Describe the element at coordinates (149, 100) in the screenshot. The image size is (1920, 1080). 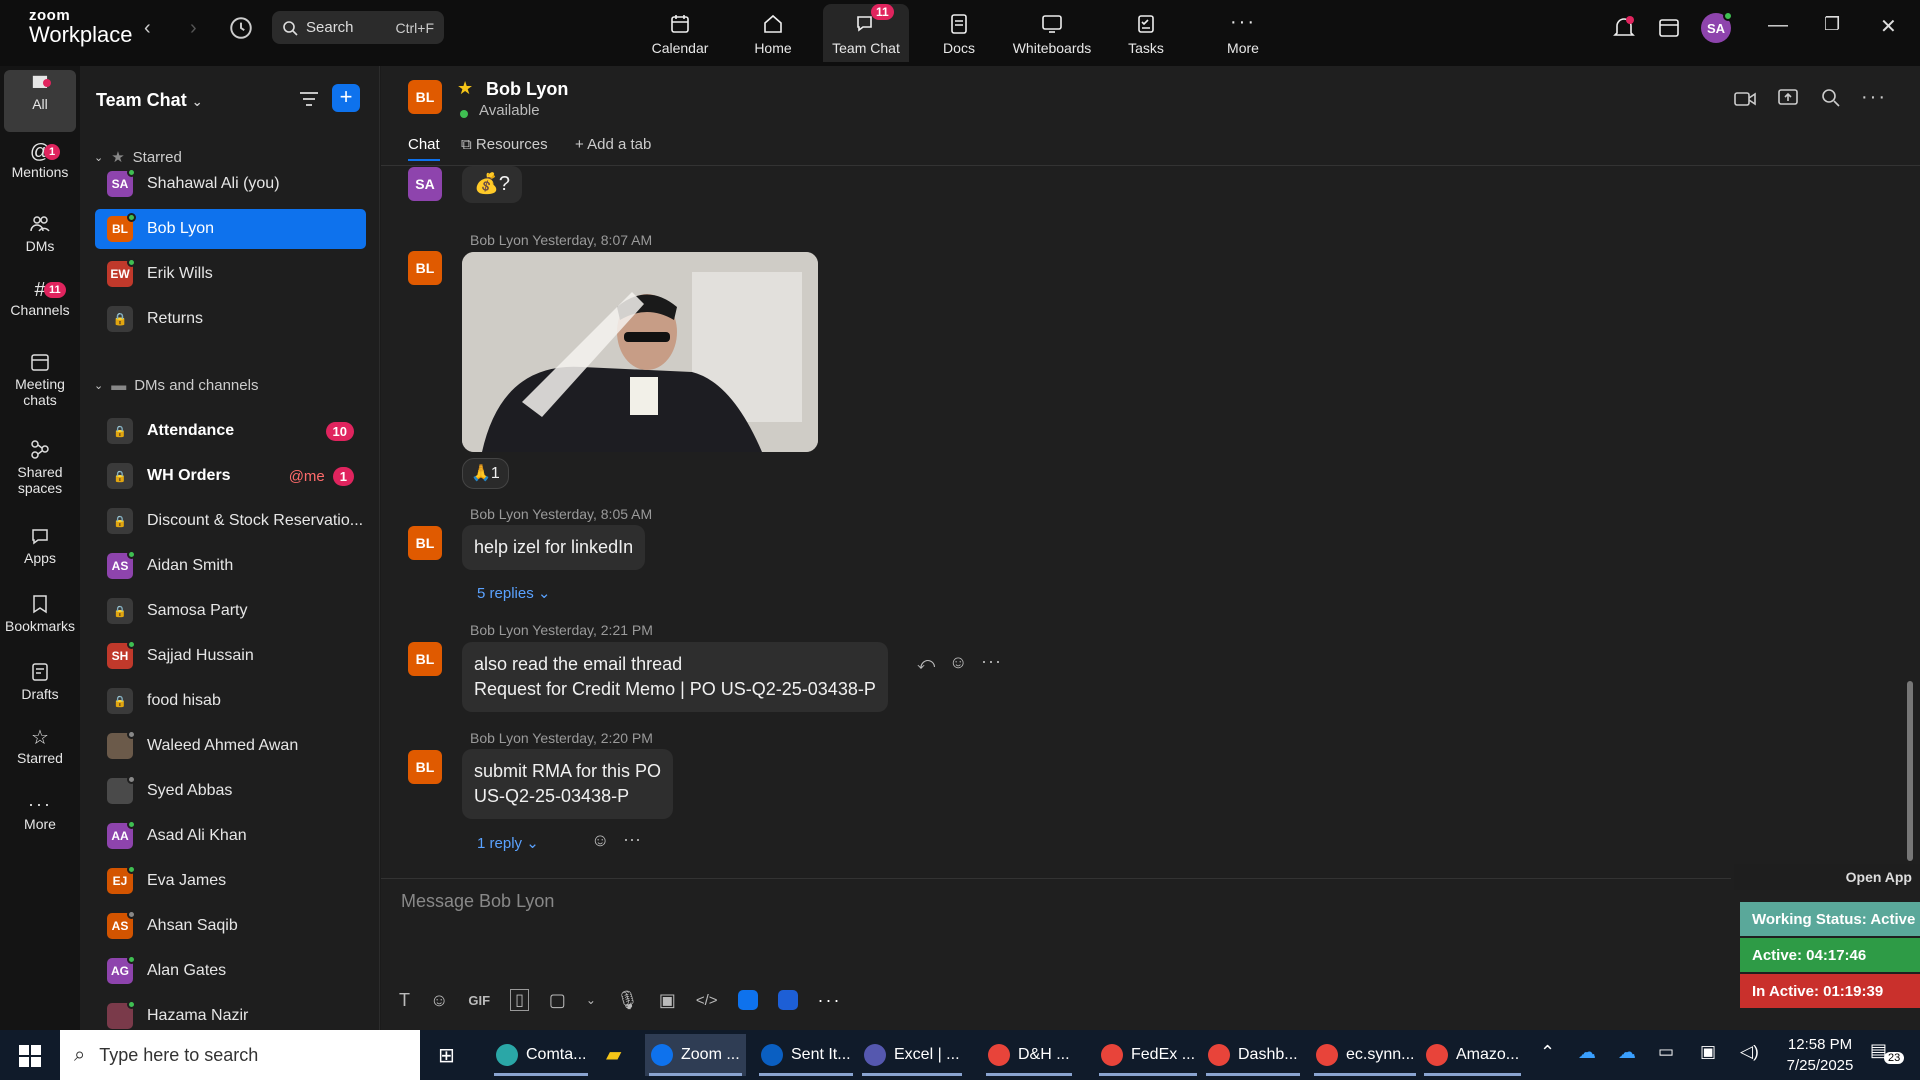
I see `sidebar-title: Team Chat ⌄` at that location.